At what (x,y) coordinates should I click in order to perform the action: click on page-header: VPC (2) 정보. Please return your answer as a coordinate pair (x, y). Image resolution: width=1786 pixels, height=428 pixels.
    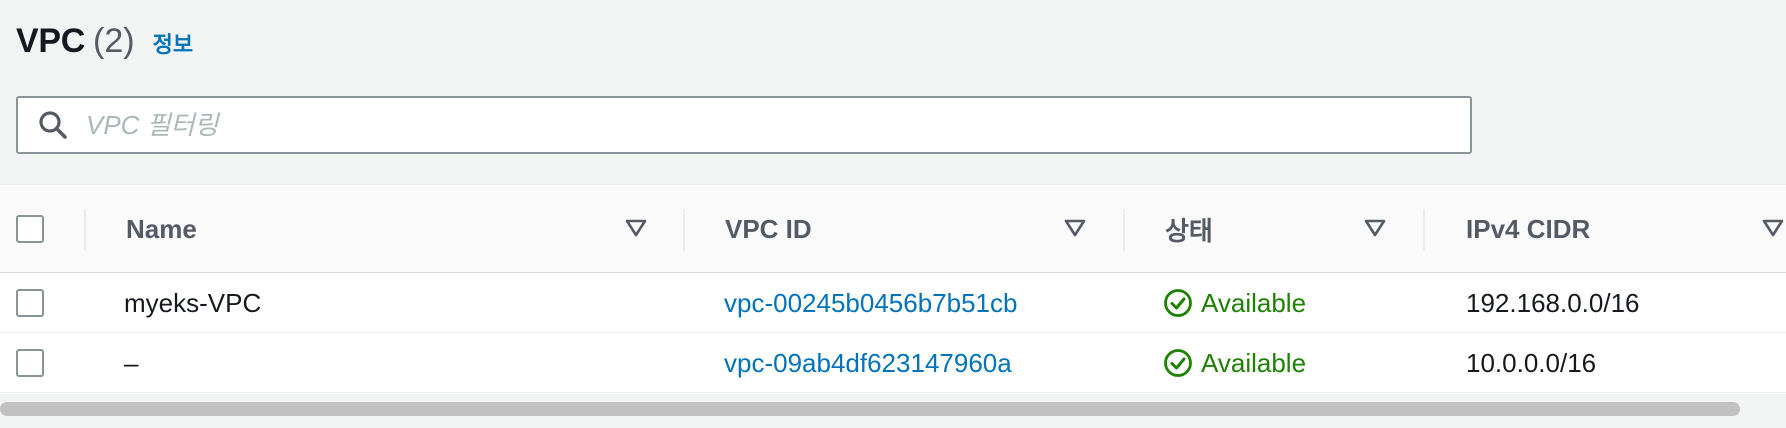
    Looking at the image, I should click on (104, 41).